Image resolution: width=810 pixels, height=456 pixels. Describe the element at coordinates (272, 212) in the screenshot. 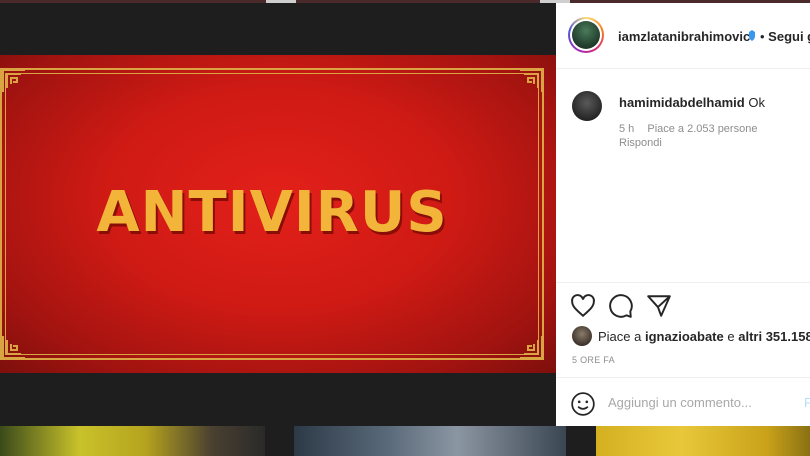

I see `post-headline: ANTIVIRUS` at that location.